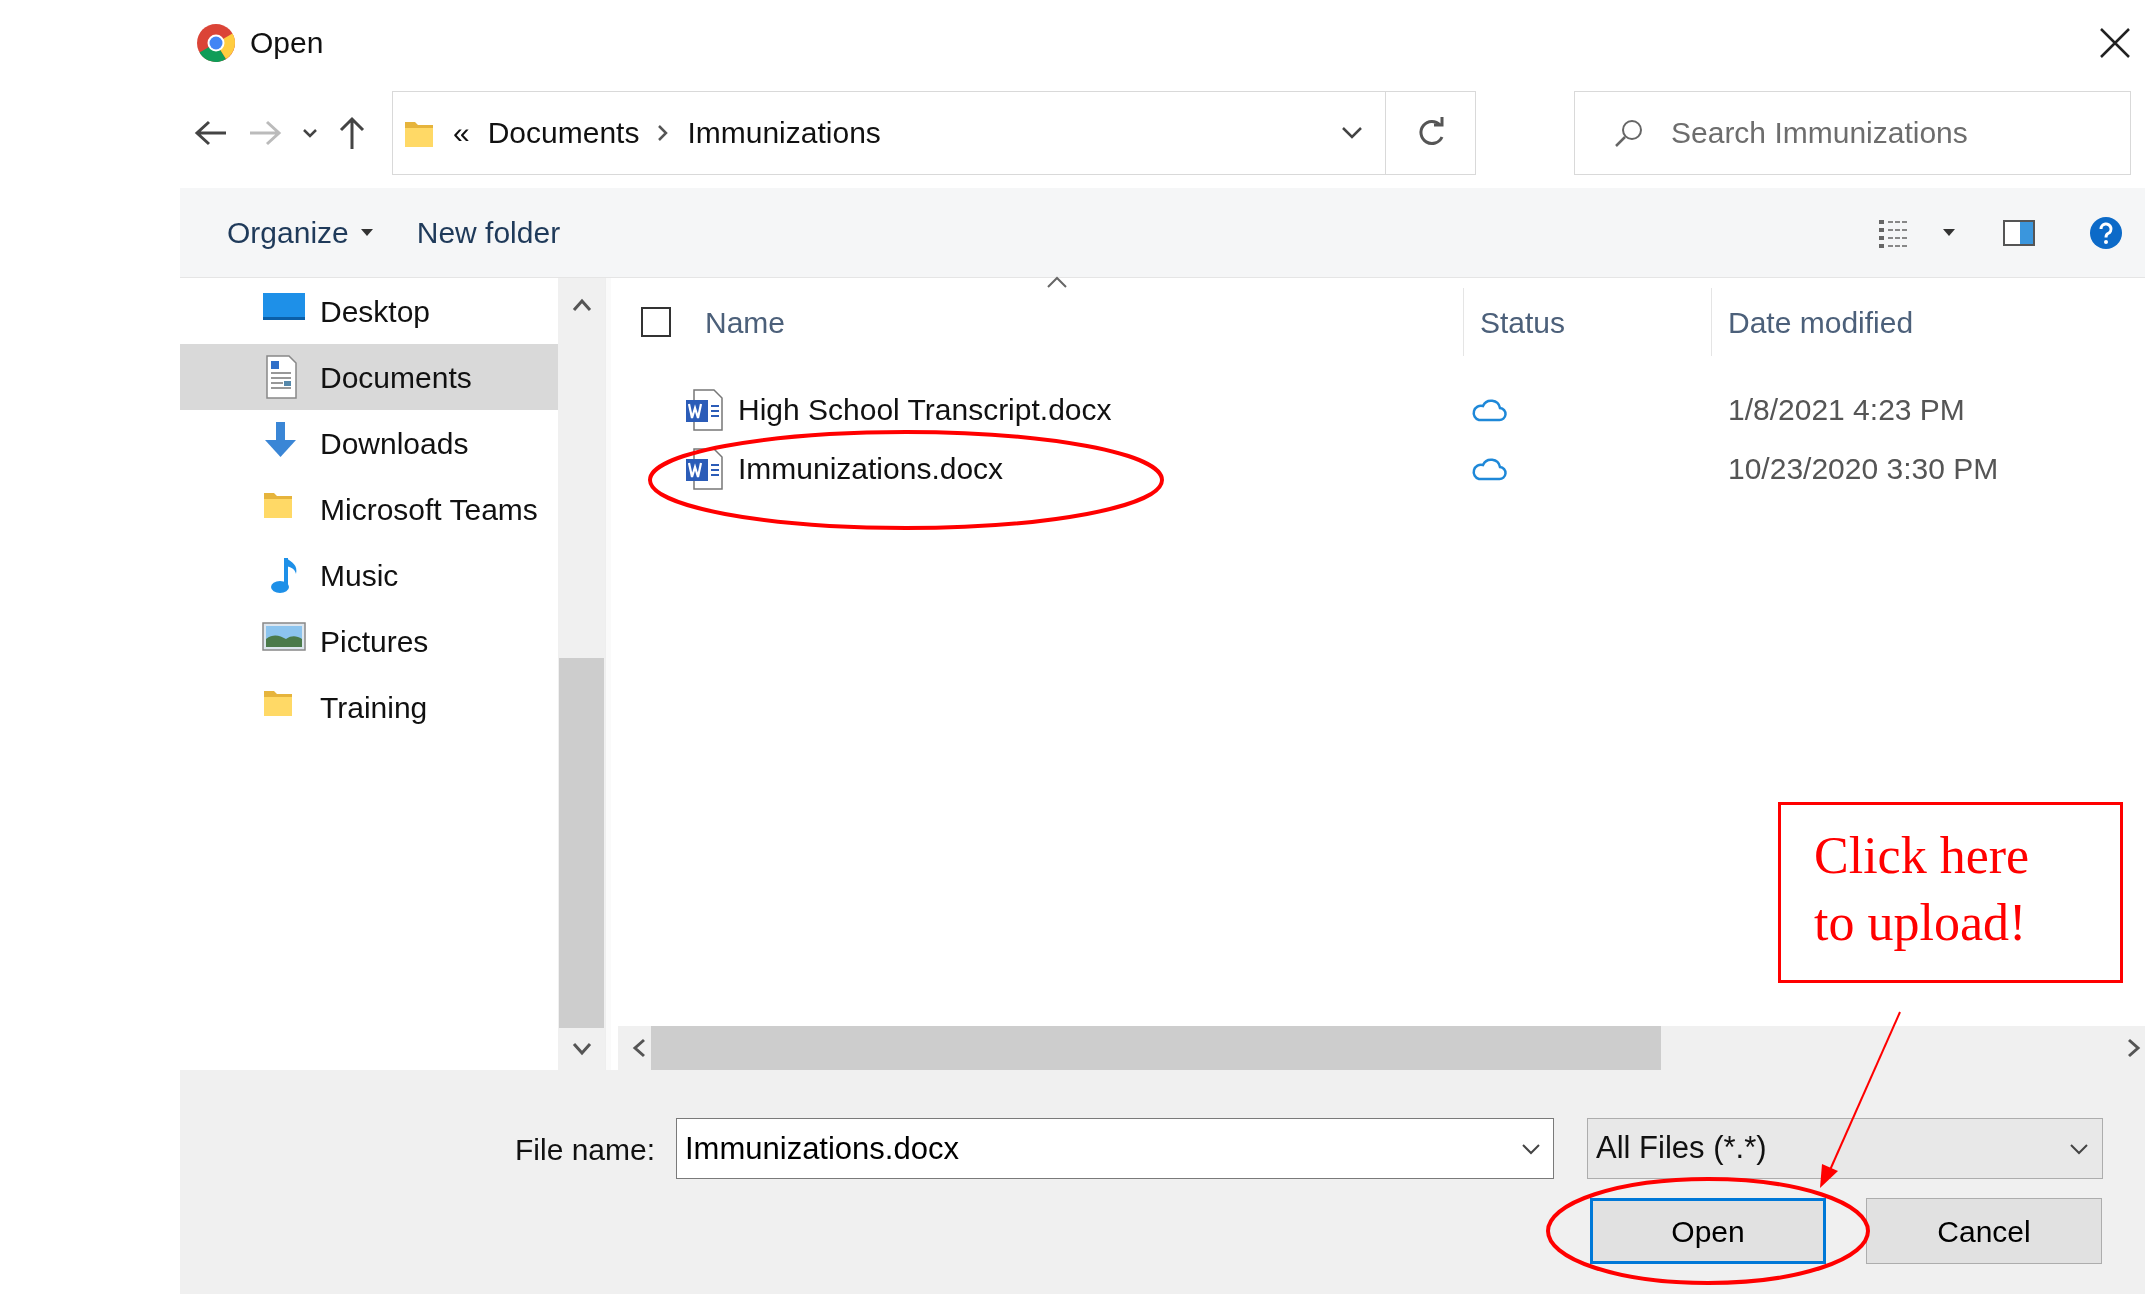 The image size is (2145, 1294). What do you see at coordinates (369, 575) in the screenshot?
I see `sidebar-item: Music` at bounding box center [369, 575].